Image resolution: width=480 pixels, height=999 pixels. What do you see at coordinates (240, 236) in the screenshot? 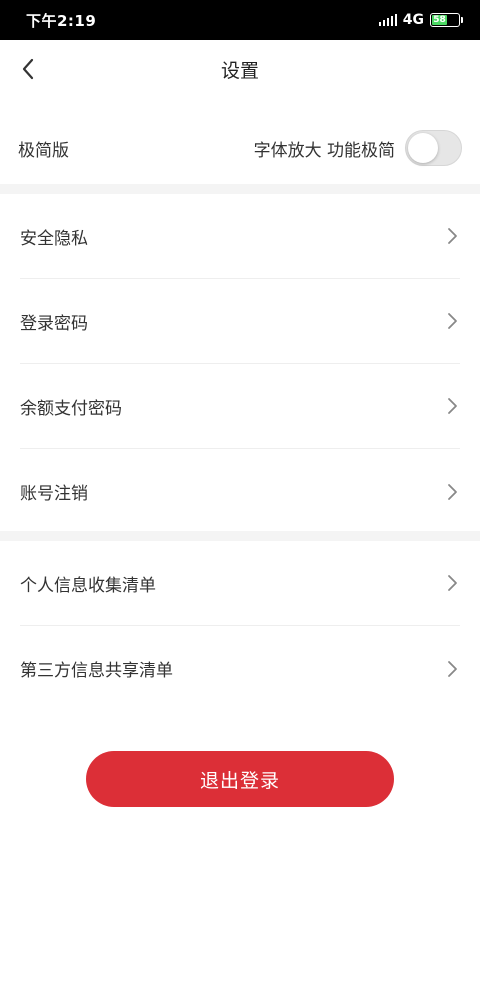
I see `settings-item-security-privacy: 安全隐私` at bounding box center [240, 236].